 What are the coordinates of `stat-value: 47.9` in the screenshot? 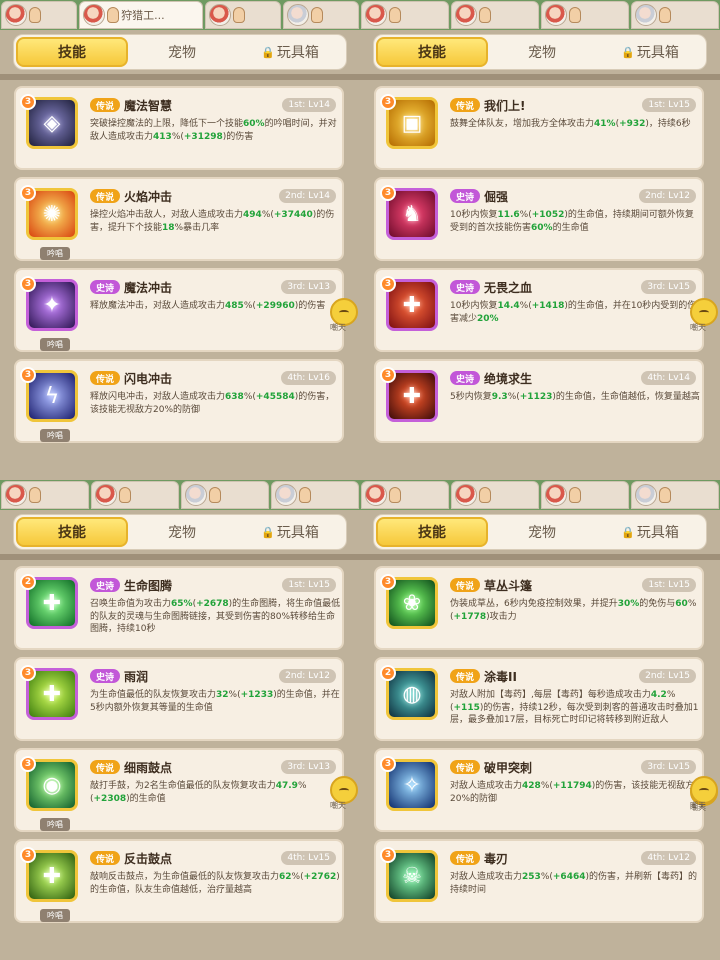 It's located at (286, 786).